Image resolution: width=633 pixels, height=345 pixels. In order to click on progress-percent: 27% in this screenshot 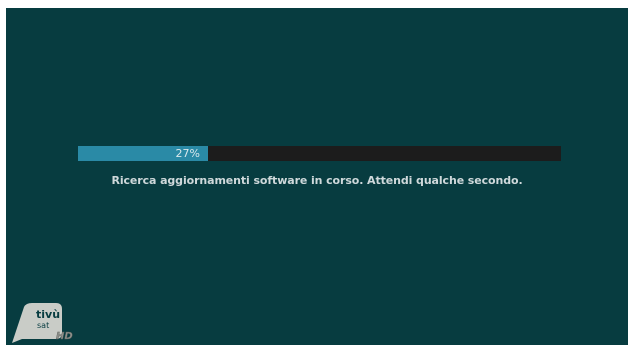, I will do `click(187, 153)`.